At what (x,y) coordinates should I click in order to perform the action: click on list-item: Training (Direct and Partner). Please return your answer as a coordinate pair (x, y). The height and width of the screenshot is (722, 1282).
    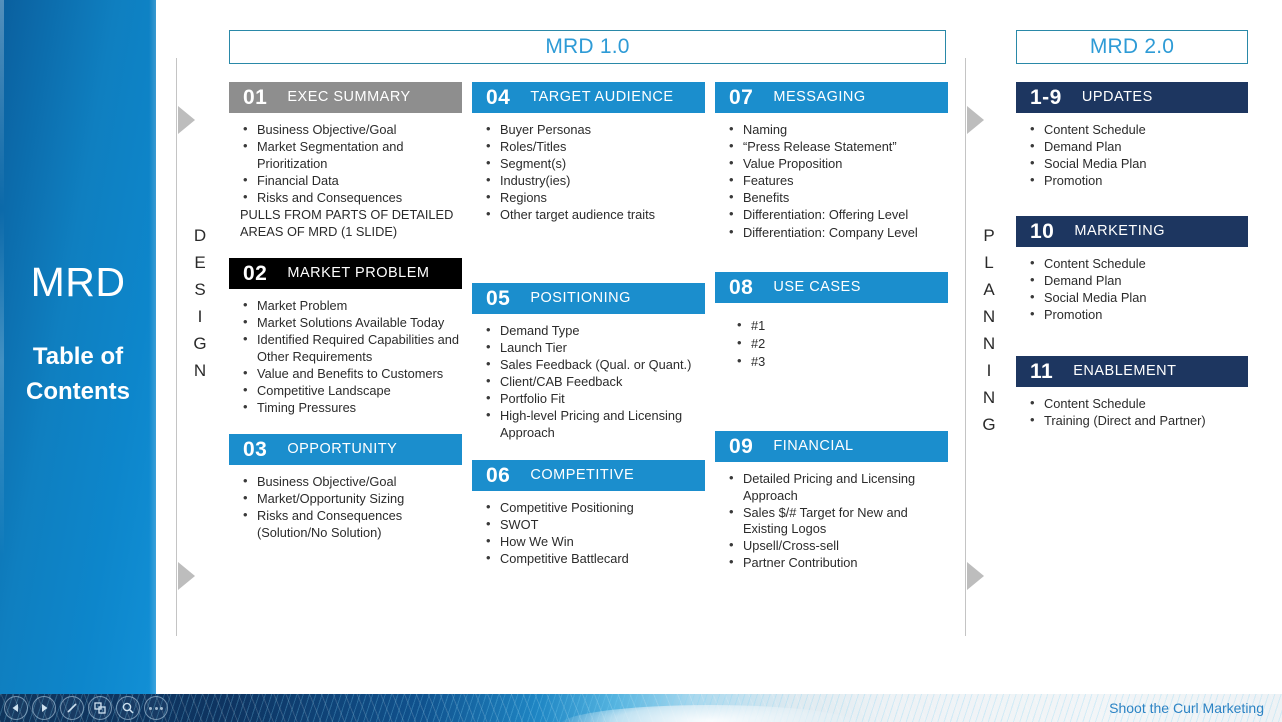
    Looking at the image, I should click on (1136, 421).